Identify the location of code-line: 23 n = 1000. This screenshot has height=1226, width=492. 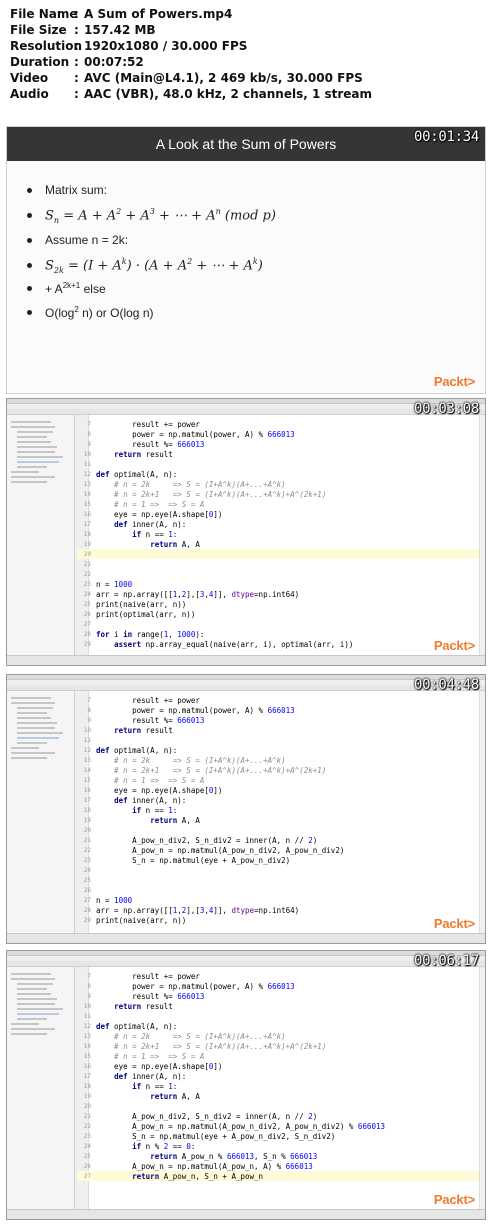
(278, 584).